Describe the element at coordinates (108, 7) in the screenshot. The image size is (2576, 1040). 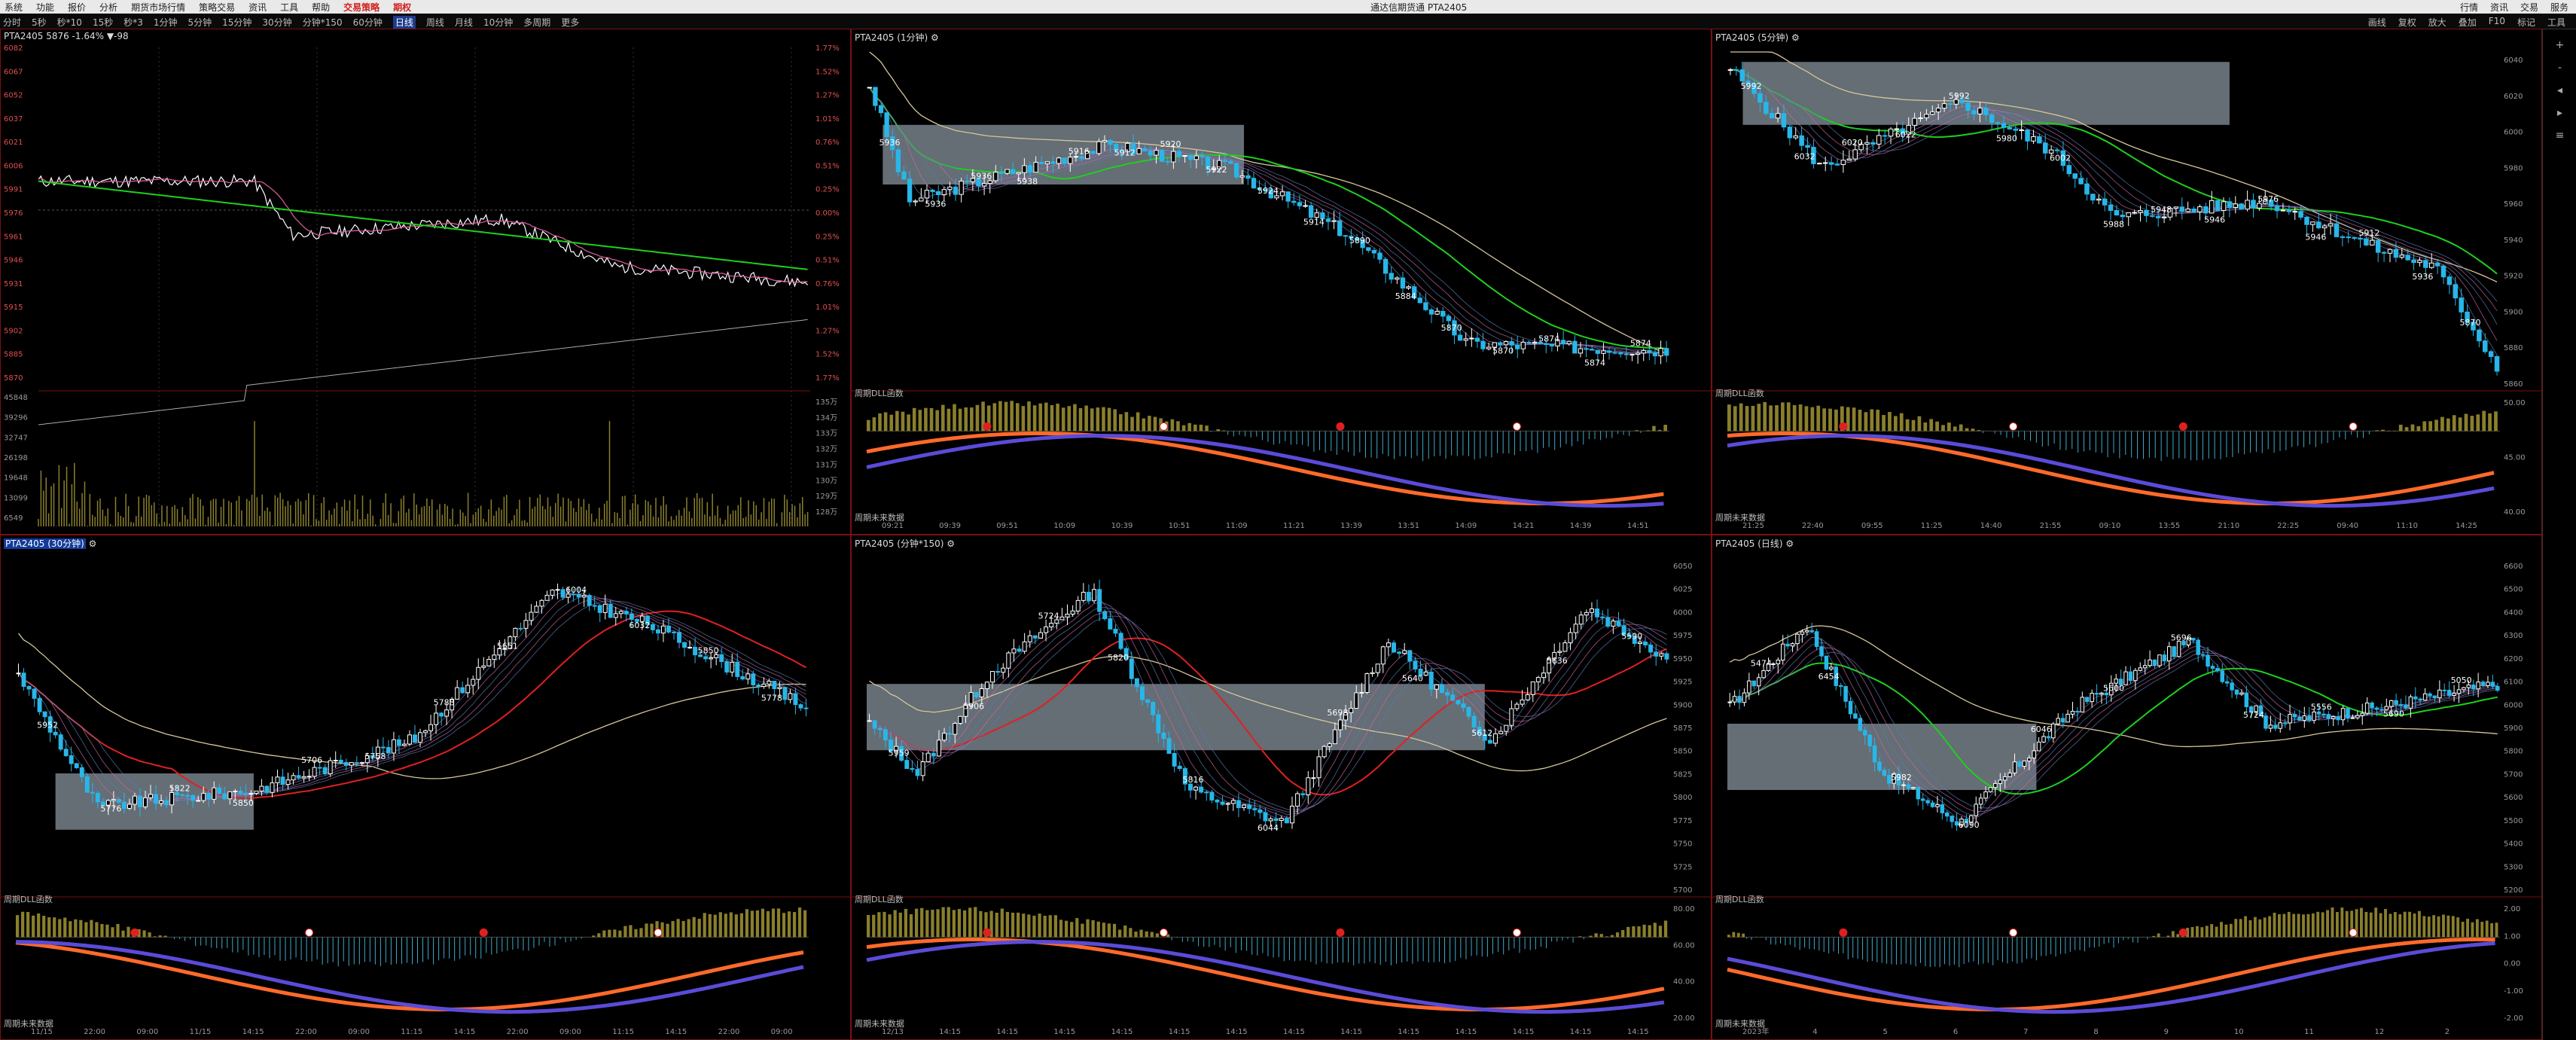
I see `menu-item-analysis: 分析` at that location.